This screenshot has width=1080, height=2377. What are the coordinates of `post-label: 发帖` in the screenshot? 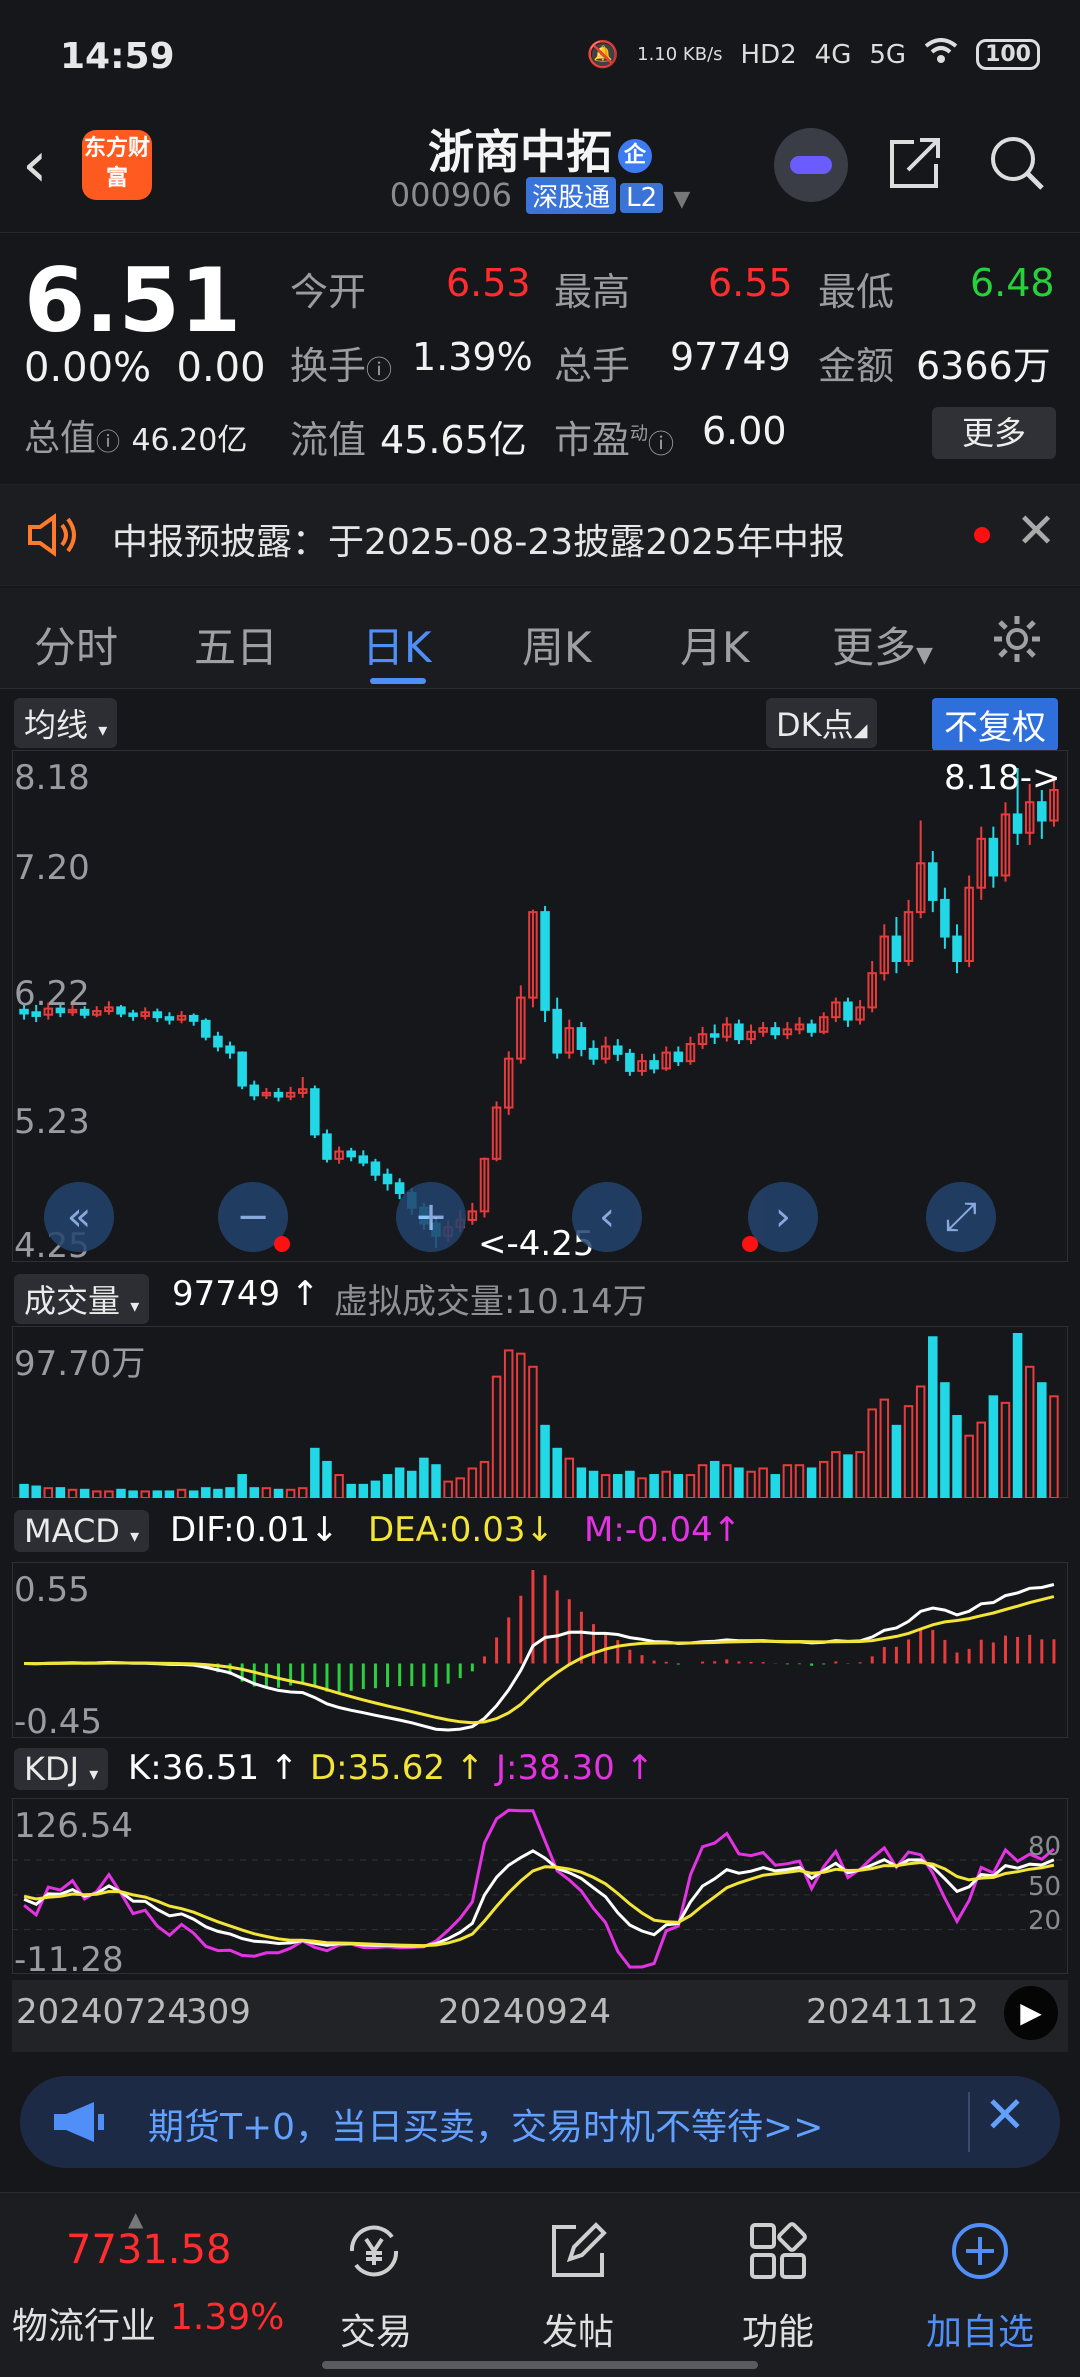 It's located at (578, 2329).